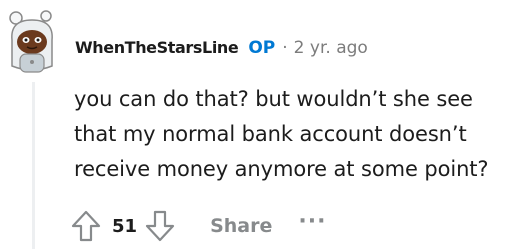  What do you see at coordinates (312, 222) in the screenshot?
I see `more-options-icon: ···` at bounding box center [312, 222].